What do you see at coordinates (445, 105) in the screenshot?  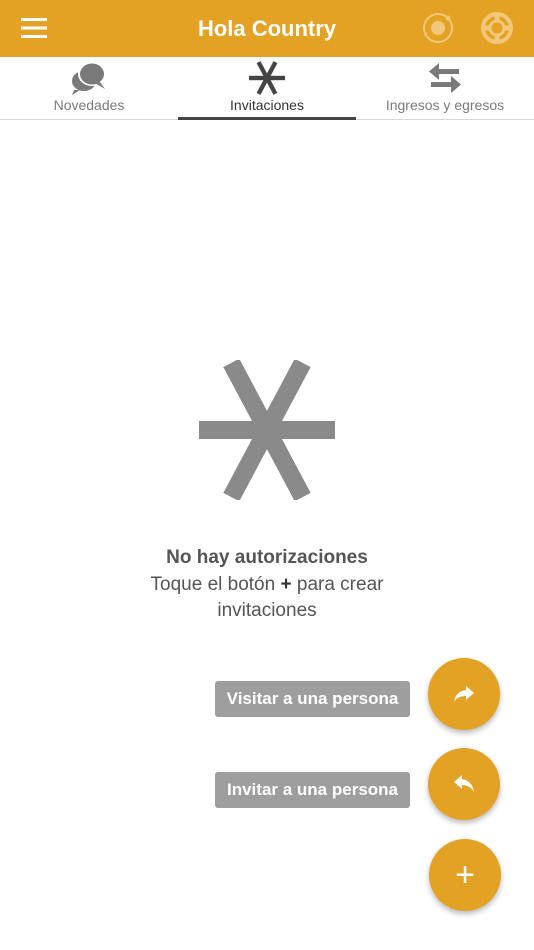 I see `tab-label: Ingresos y egresos` at bounding box center [445, 105].